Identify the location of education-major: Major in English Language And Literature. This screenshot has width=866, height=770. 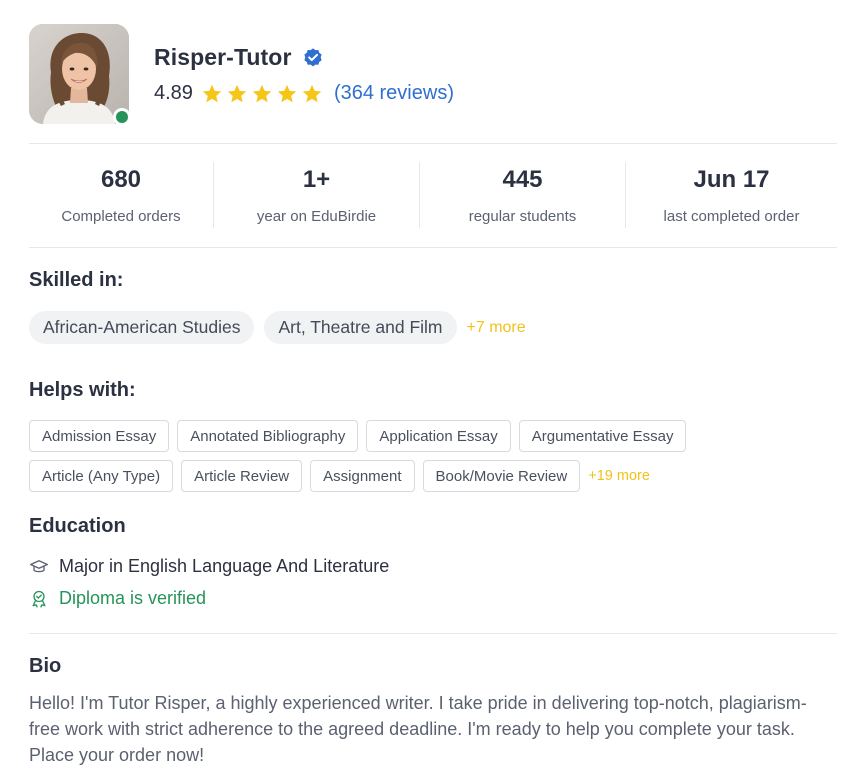
(224, 566).